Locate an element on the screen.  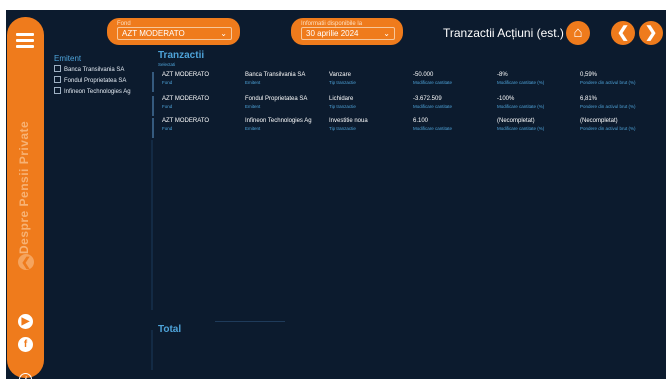
type-value: Investitie noua is located at coordinates (348, 121).